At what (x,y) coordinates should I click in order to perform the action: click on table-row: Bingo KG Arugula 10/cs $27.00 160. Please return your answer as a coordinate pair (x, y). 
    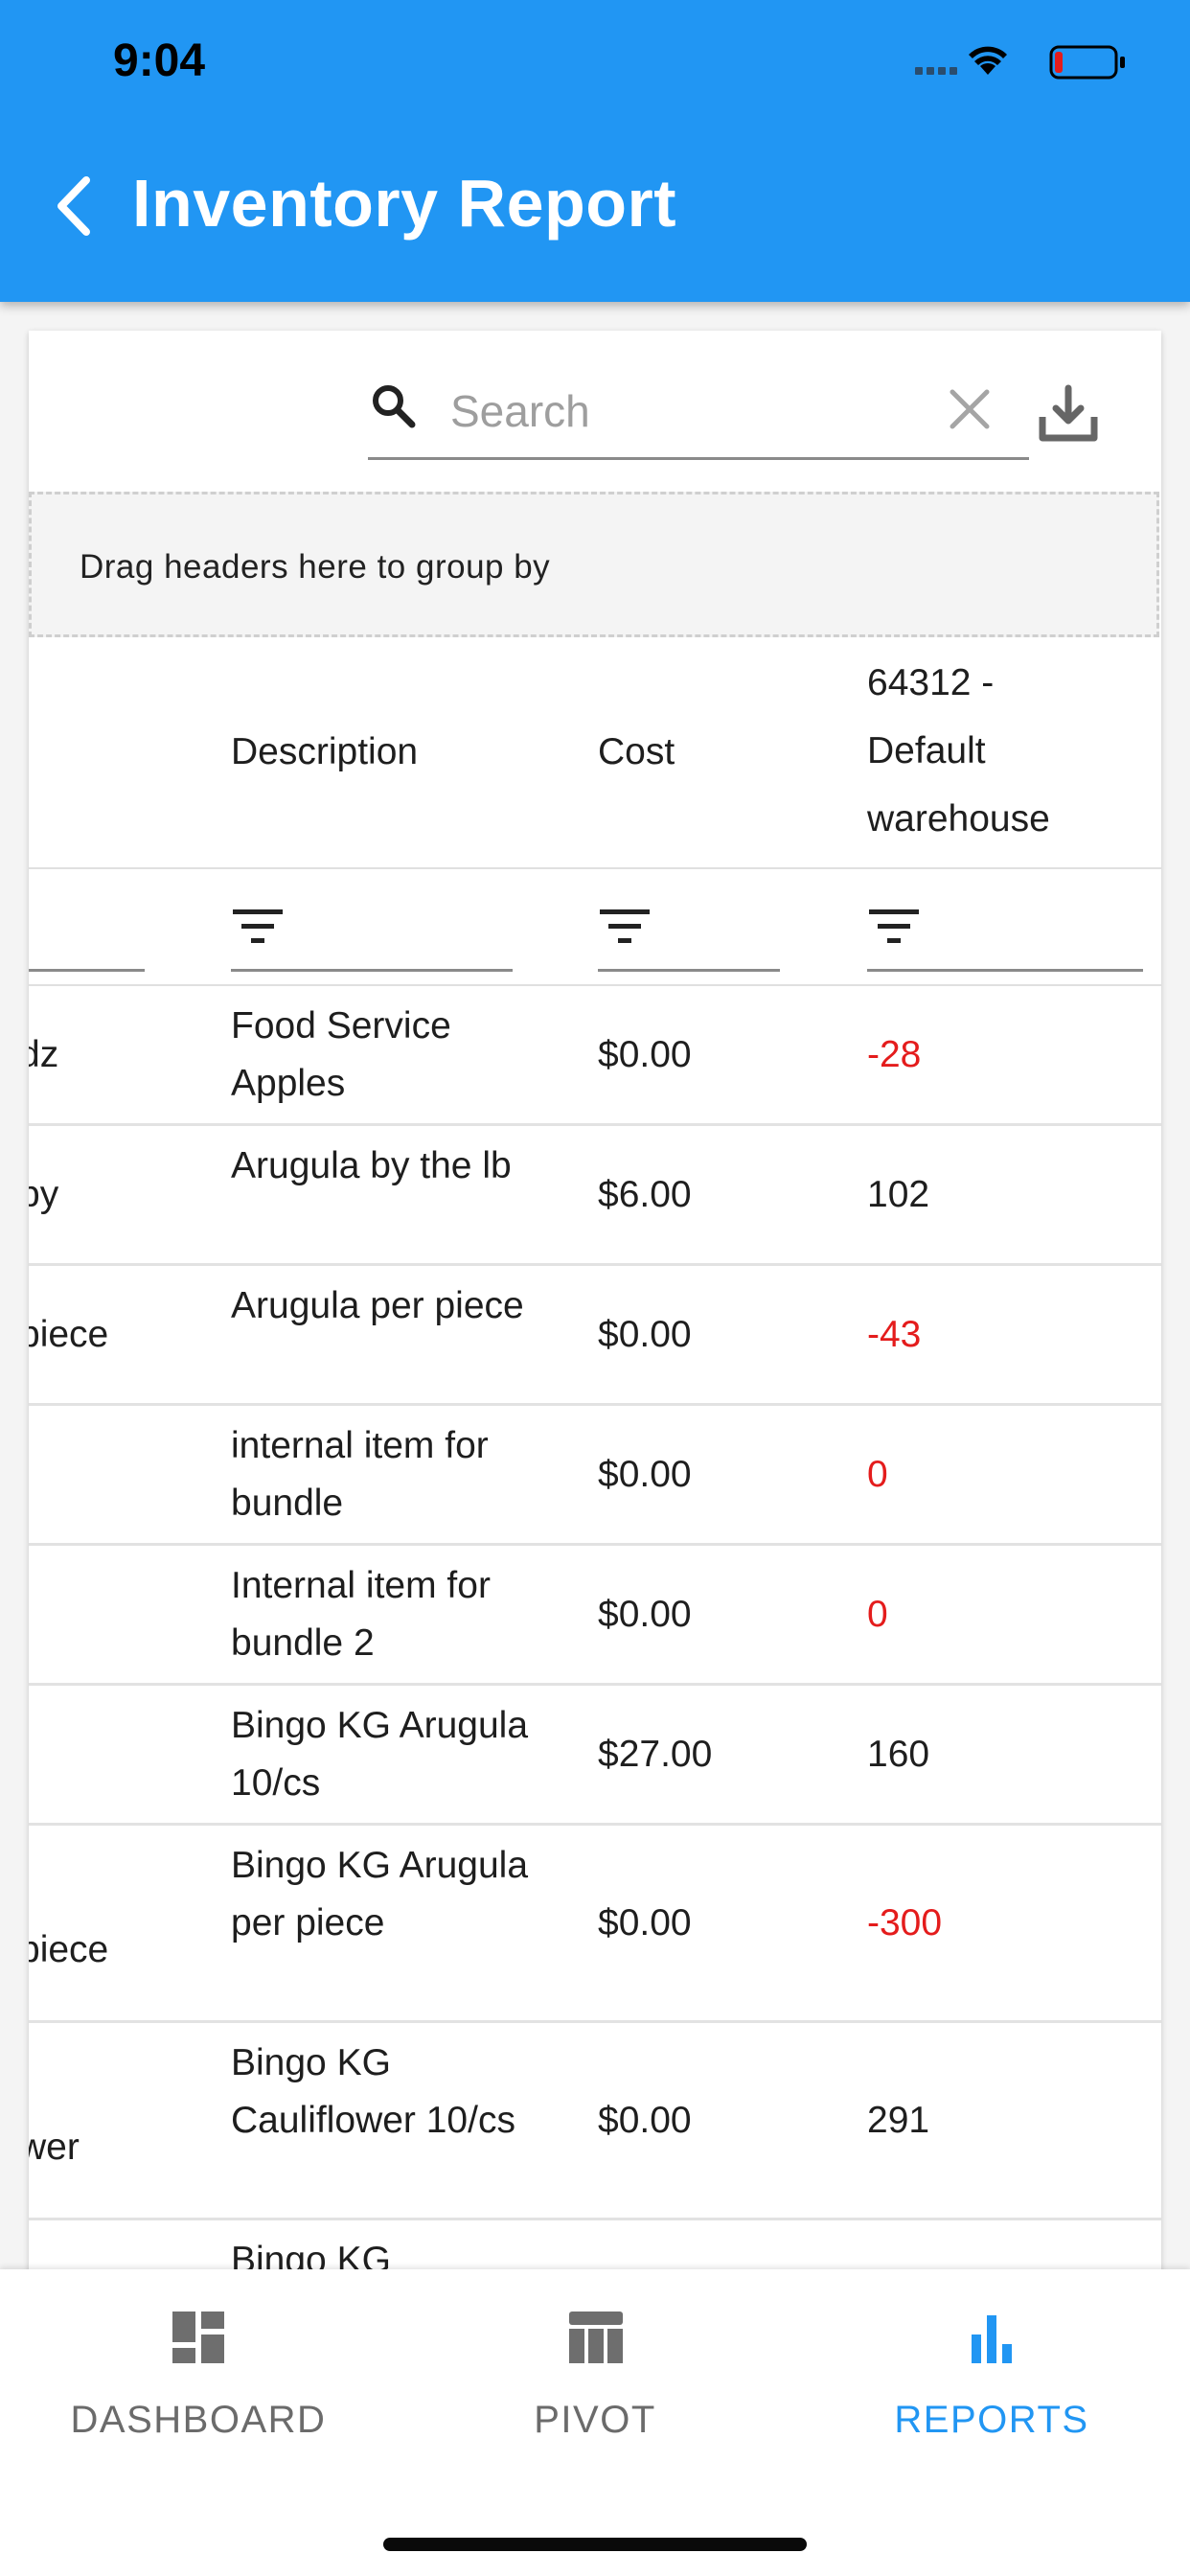
    Looking at the image, I should click on (595, 1756).